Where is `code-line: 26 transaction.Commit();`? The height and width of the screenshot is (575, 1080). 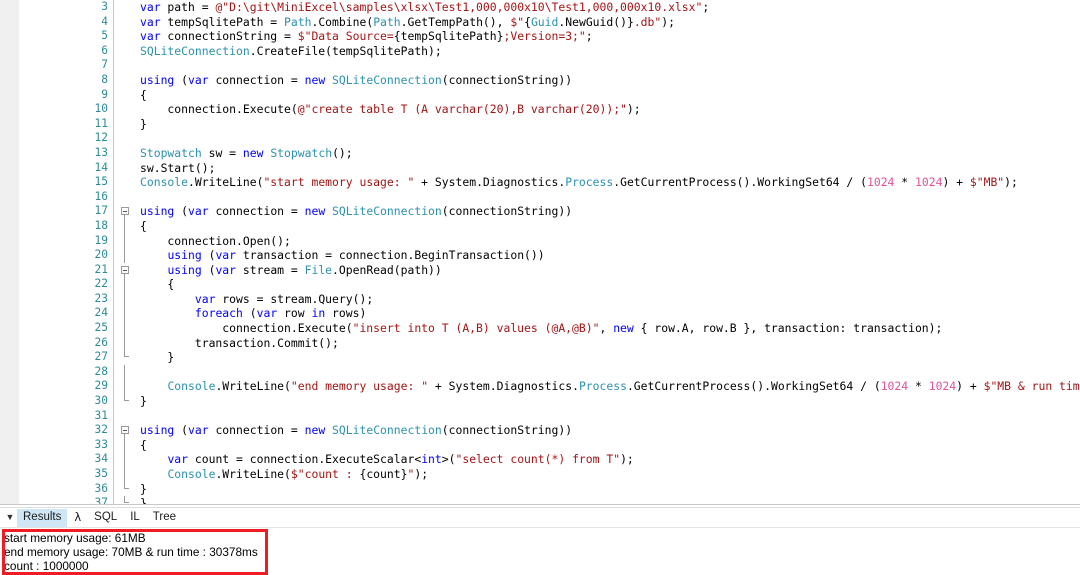 code-line: 26 transaction.Commit(); is located at coordinates (540, 343).